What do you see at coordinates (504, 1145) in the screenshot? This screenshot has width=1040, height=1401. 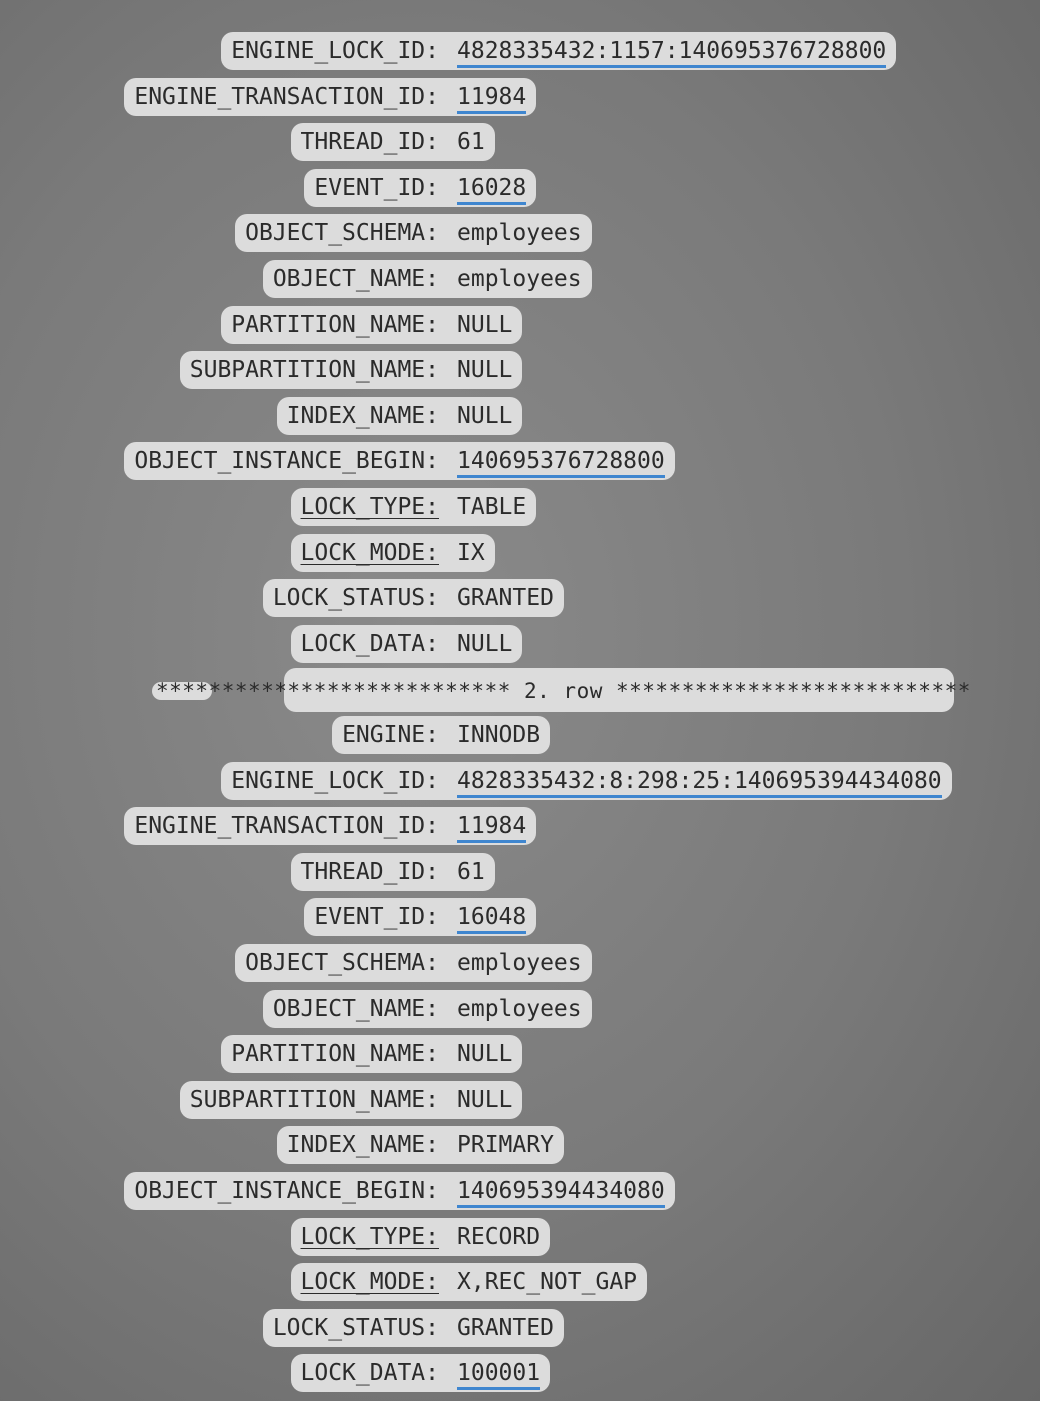 I see `field-value: PRIMARY` at bounding box center [504, 1145].